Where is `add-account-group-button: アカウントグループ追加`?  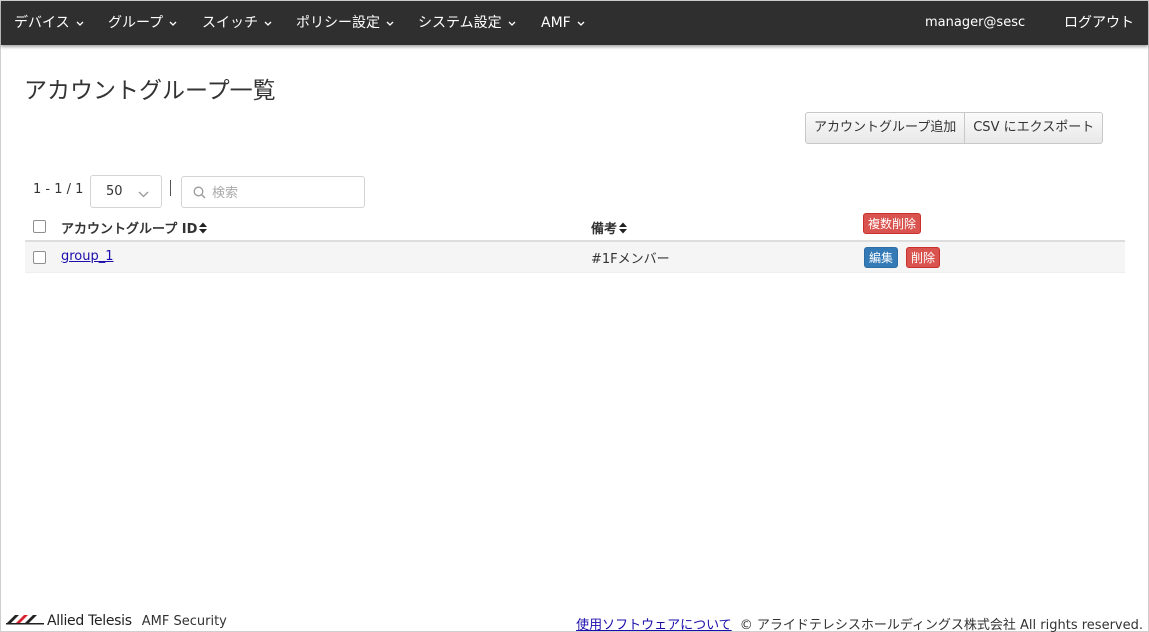 add-account-group-button: アカウントグループ追加 is located at coordinates (885, 128).